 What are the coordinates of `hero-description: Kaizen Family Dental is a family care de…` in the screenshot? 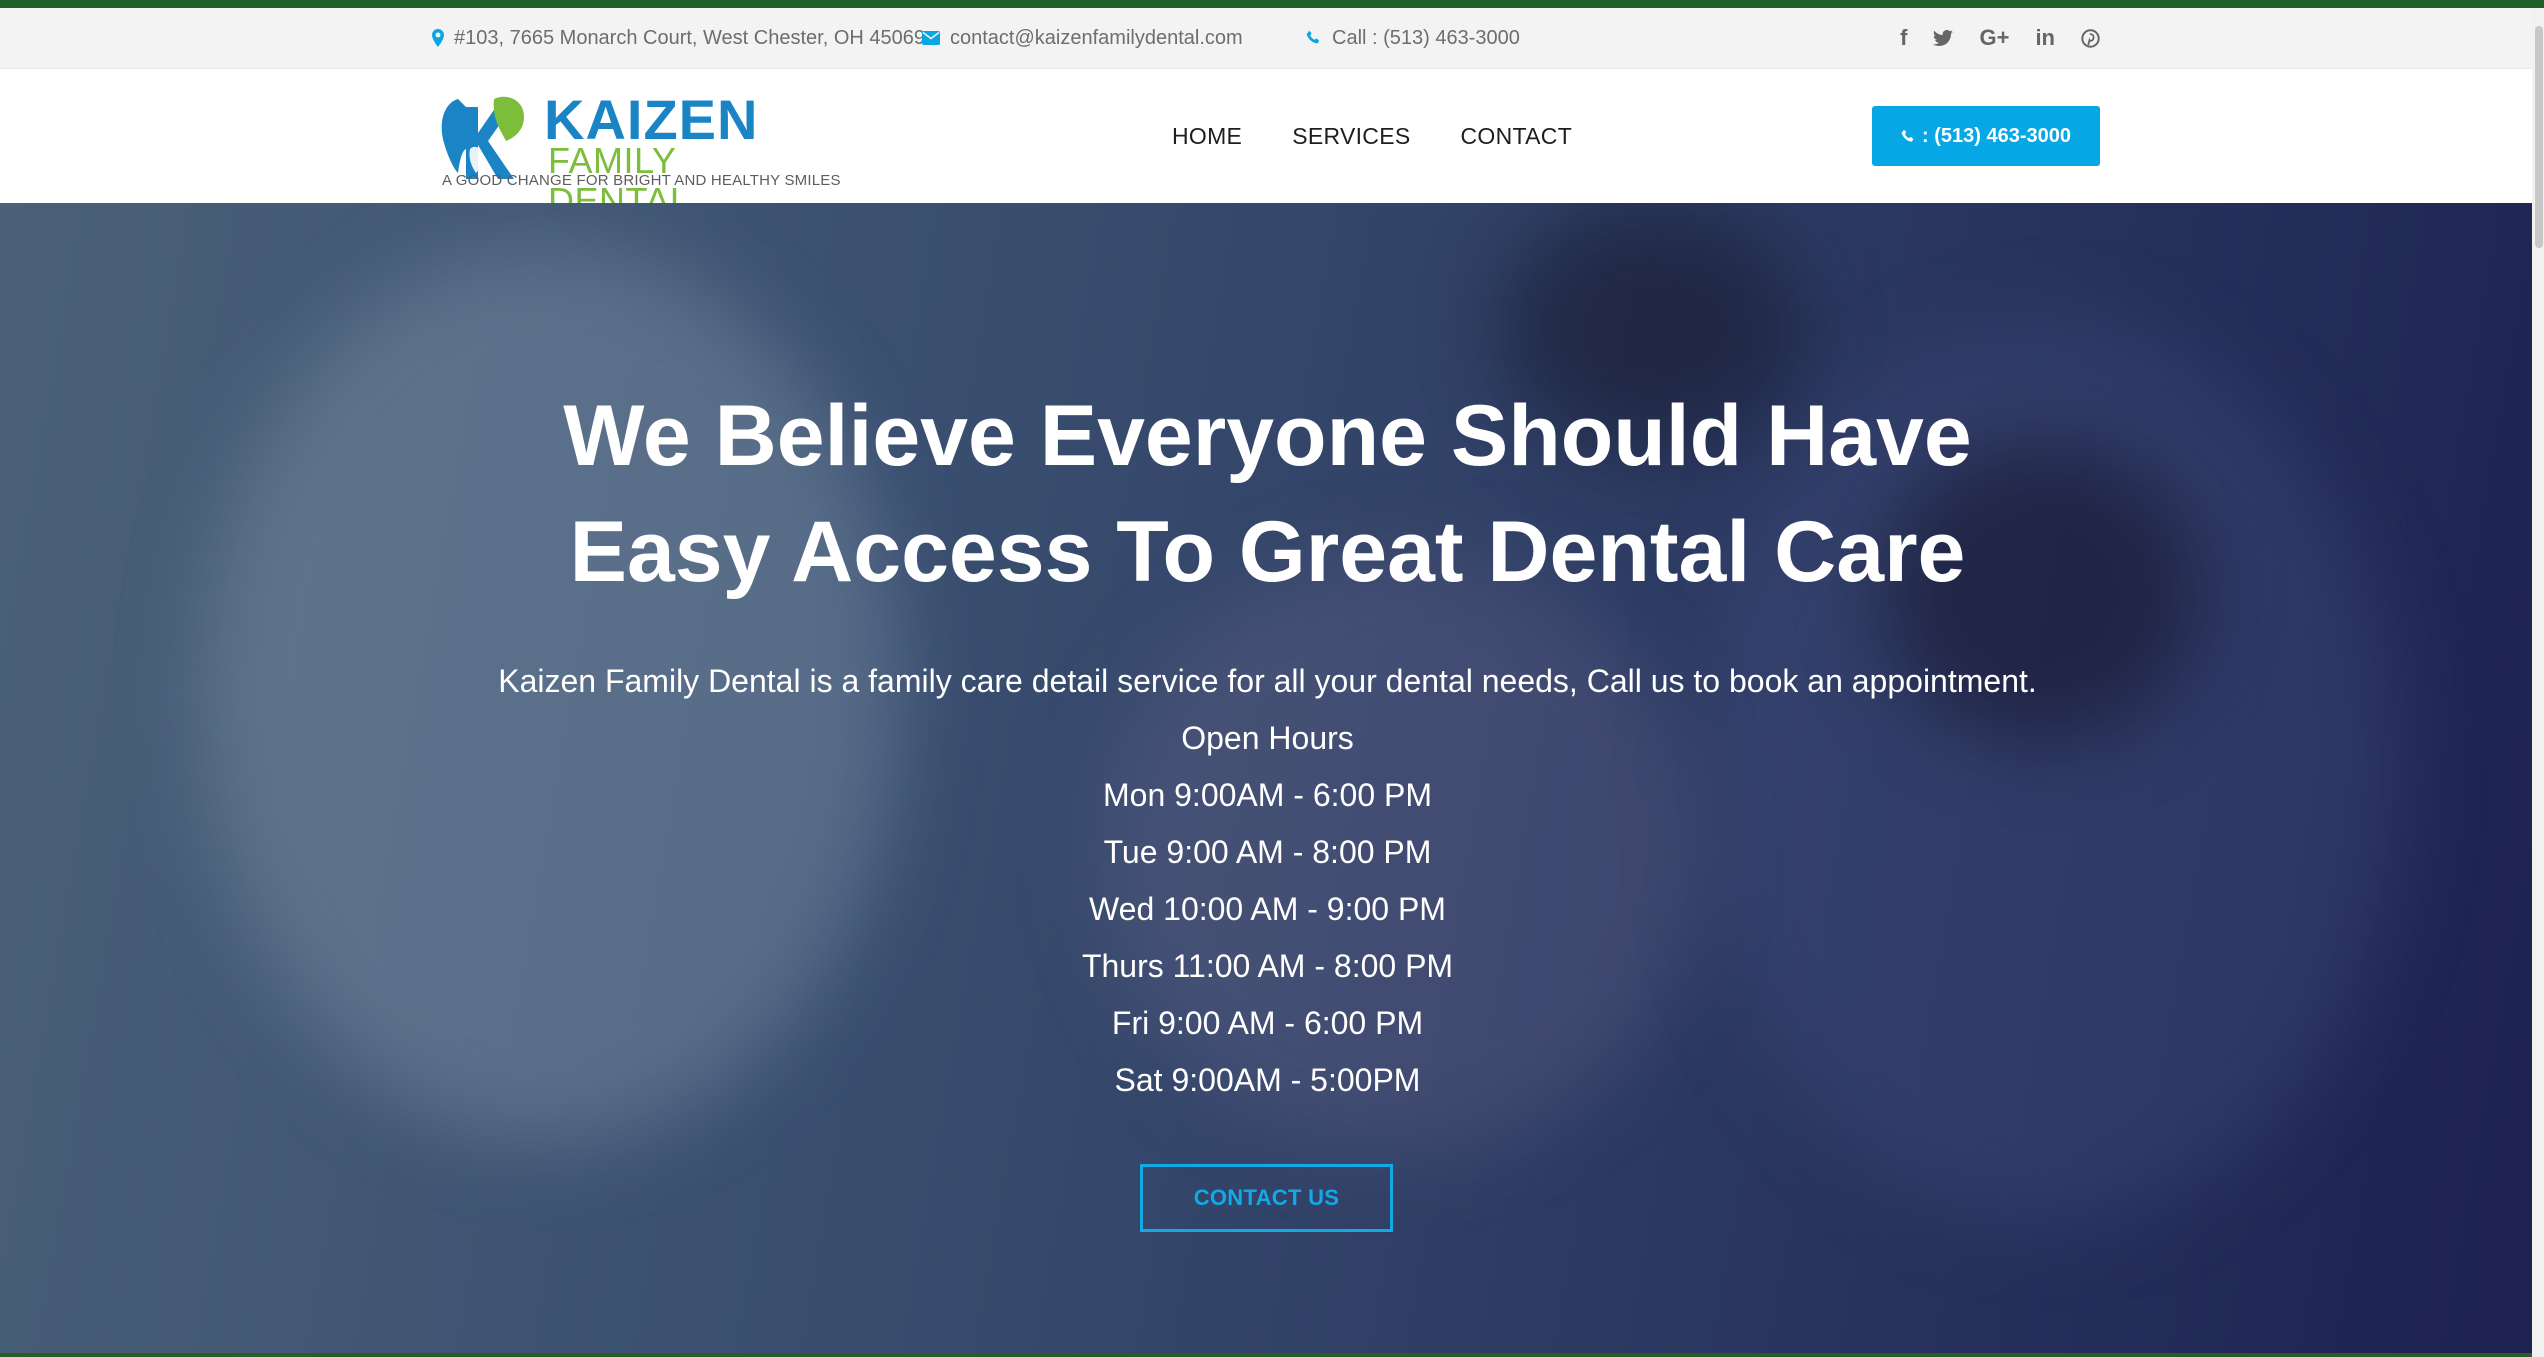 It's located at (1267, 681).